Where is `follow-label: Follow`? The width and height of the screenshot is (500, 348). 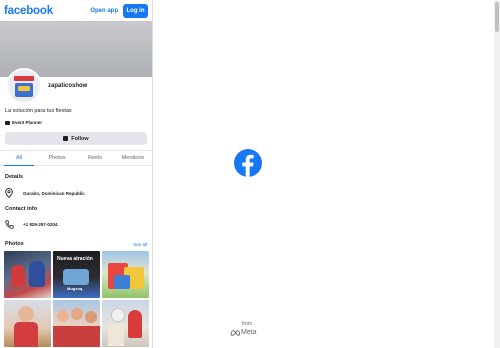 follow-label: Follow is located at coordinates (80, 138).